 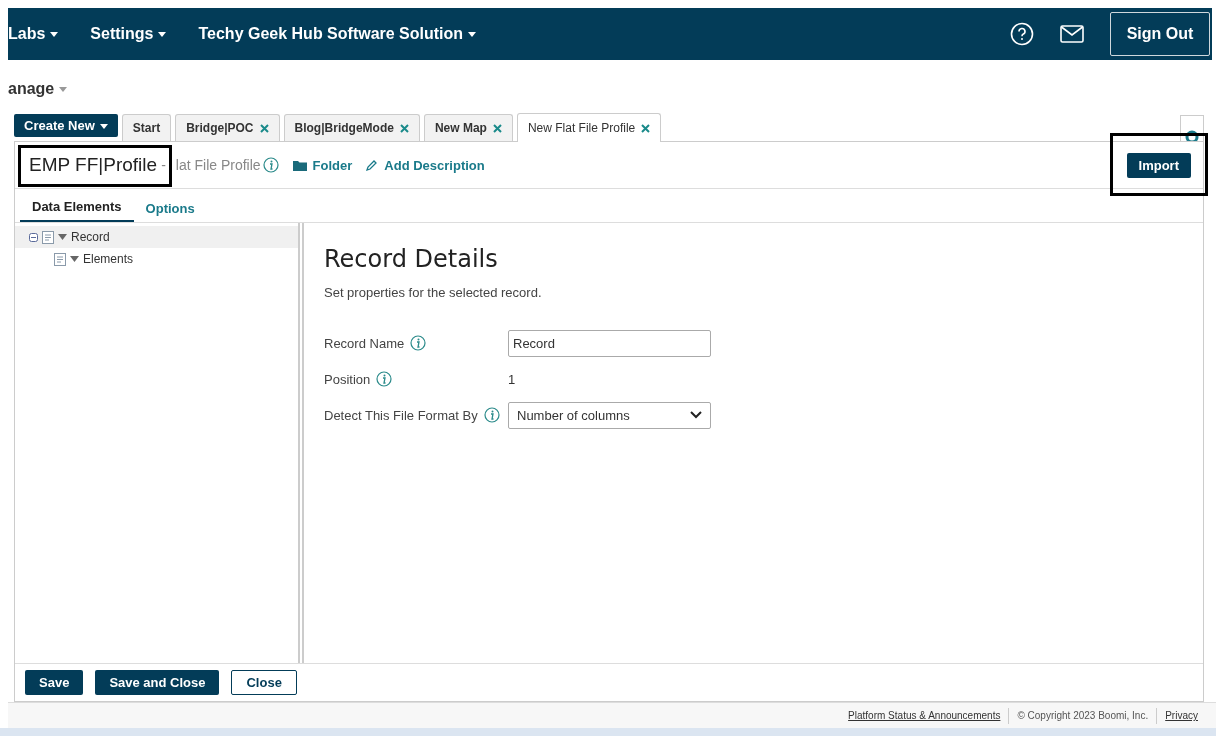 I want to click on help-icon, so click(x=1022, y=34).